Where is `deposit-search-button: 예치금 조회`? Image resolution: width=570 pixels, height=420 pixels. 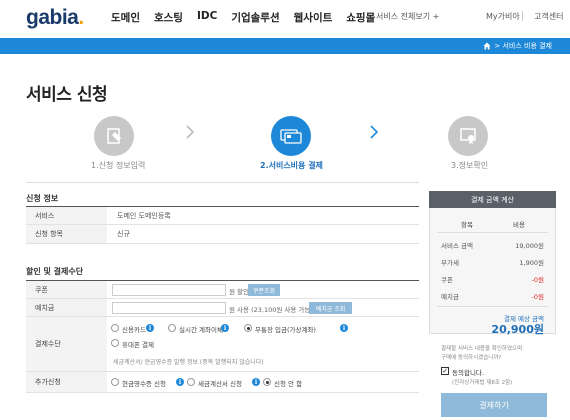 deposit-search-button: 예치금 조회 is located at coordinates (330, 308).